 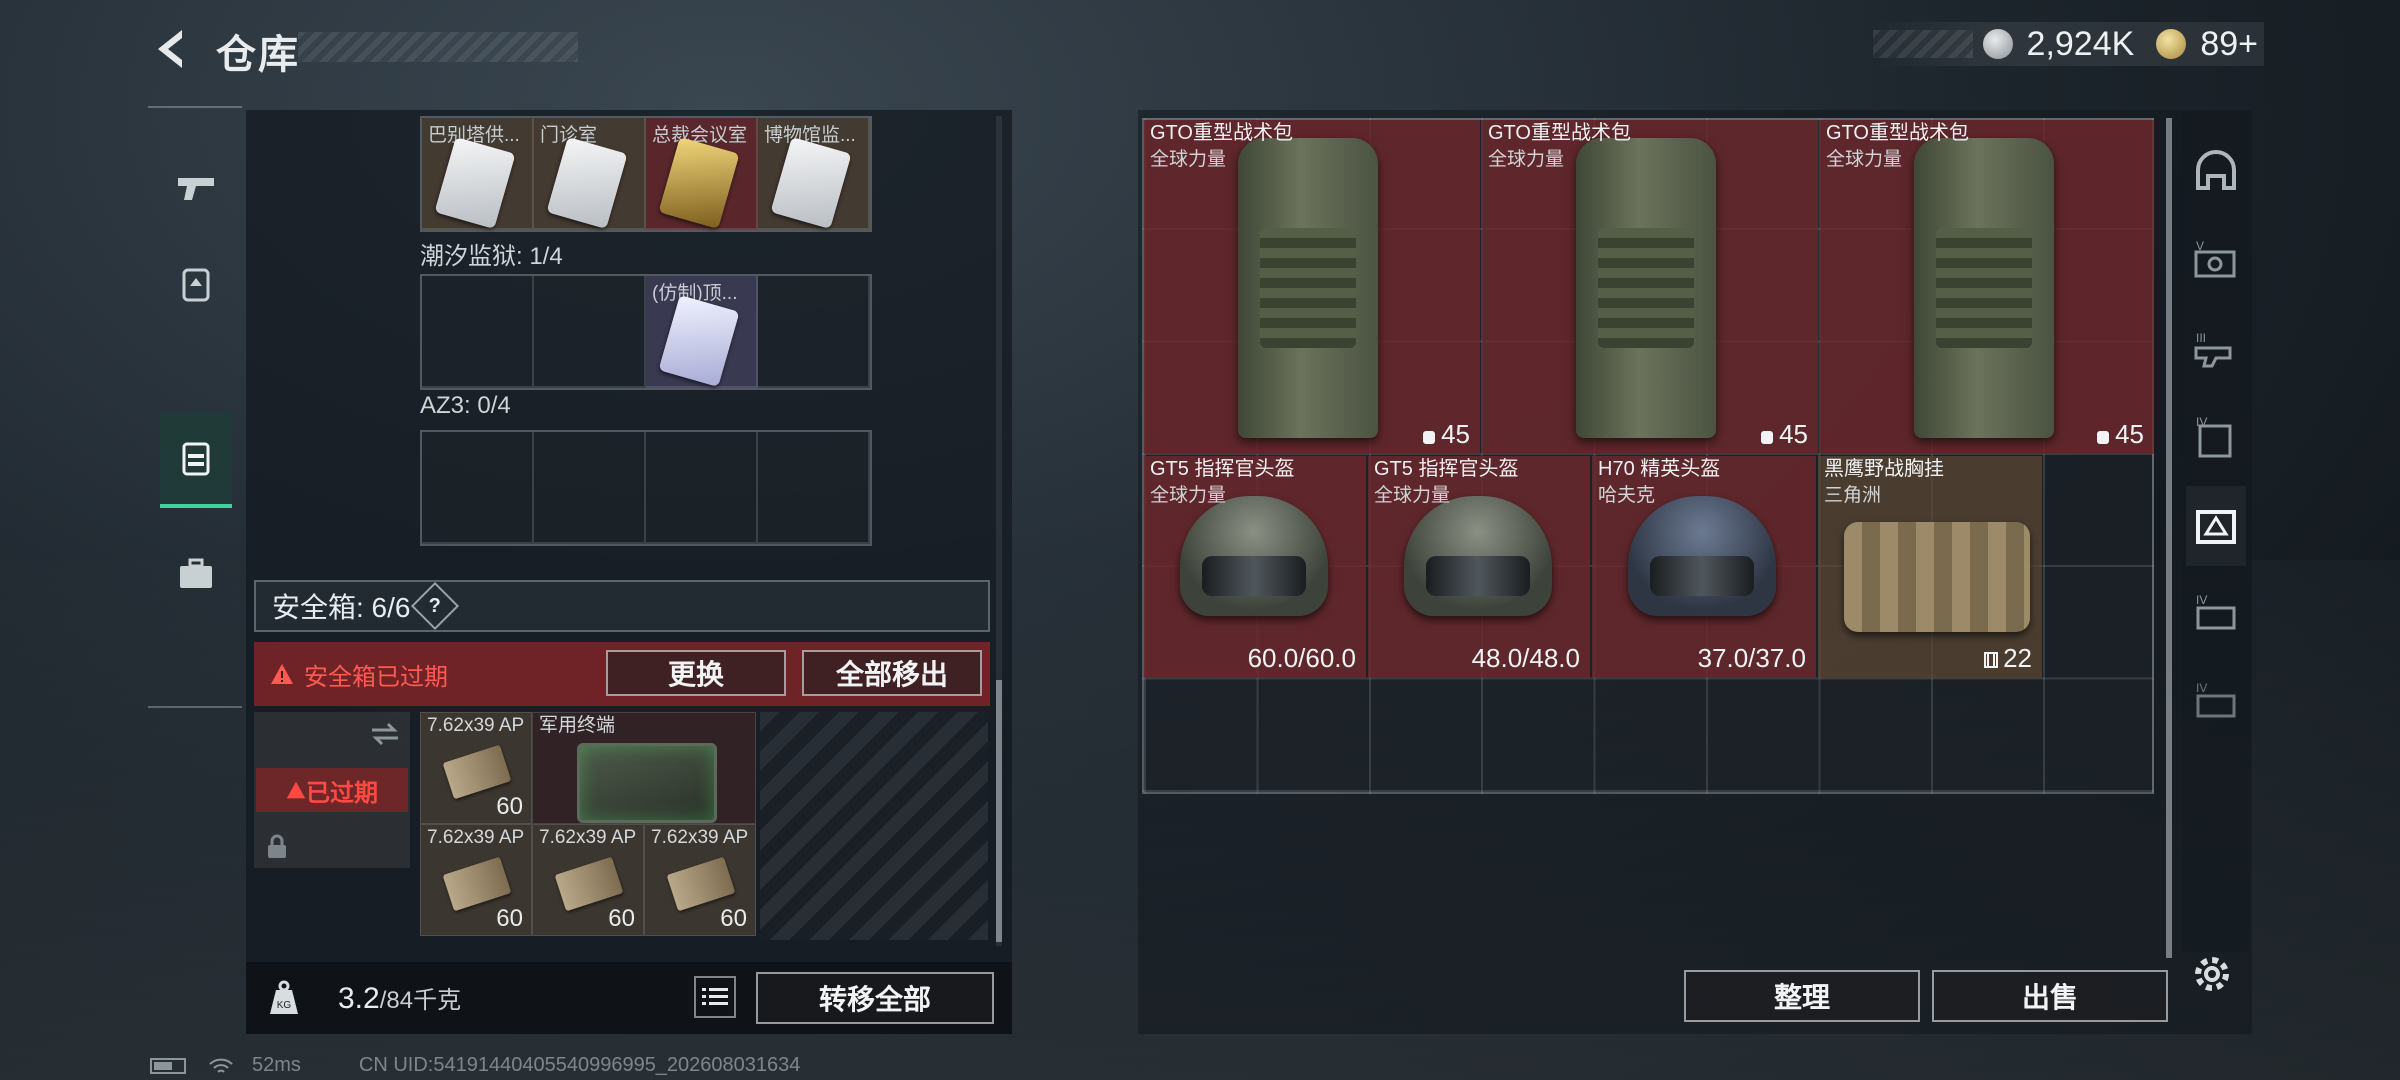 What do you see at coordinates (1802, 996) in the screenshot?
I see `sort-button: 整理` at bounding box center [1802, 996].